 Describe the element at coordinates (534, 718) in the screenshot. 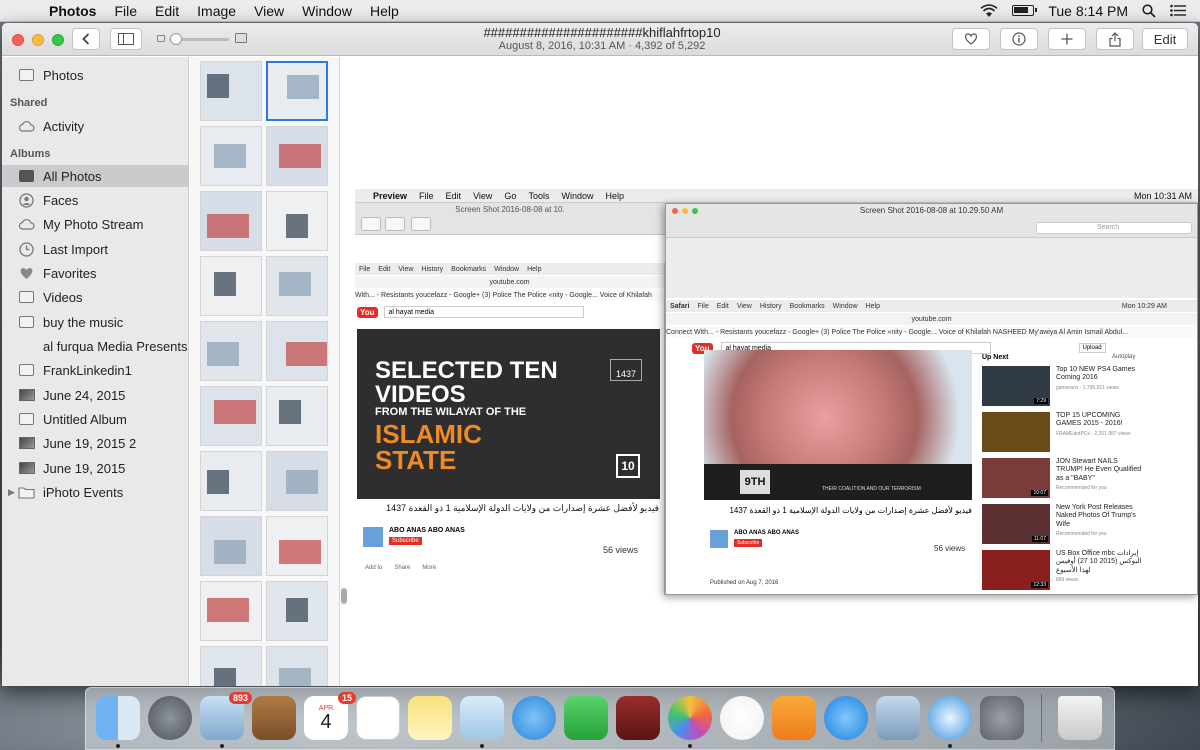

I see `messages-icon` at that location.